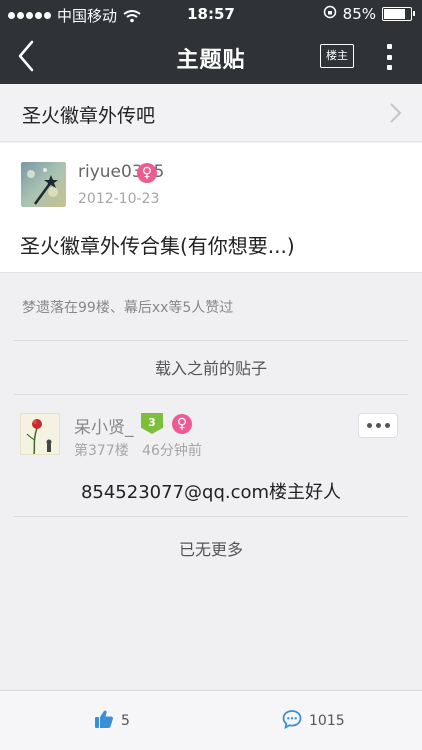  Describe the element at coordinates (152, 423) in the screenshot. I see `level-badge: 3` at that location.